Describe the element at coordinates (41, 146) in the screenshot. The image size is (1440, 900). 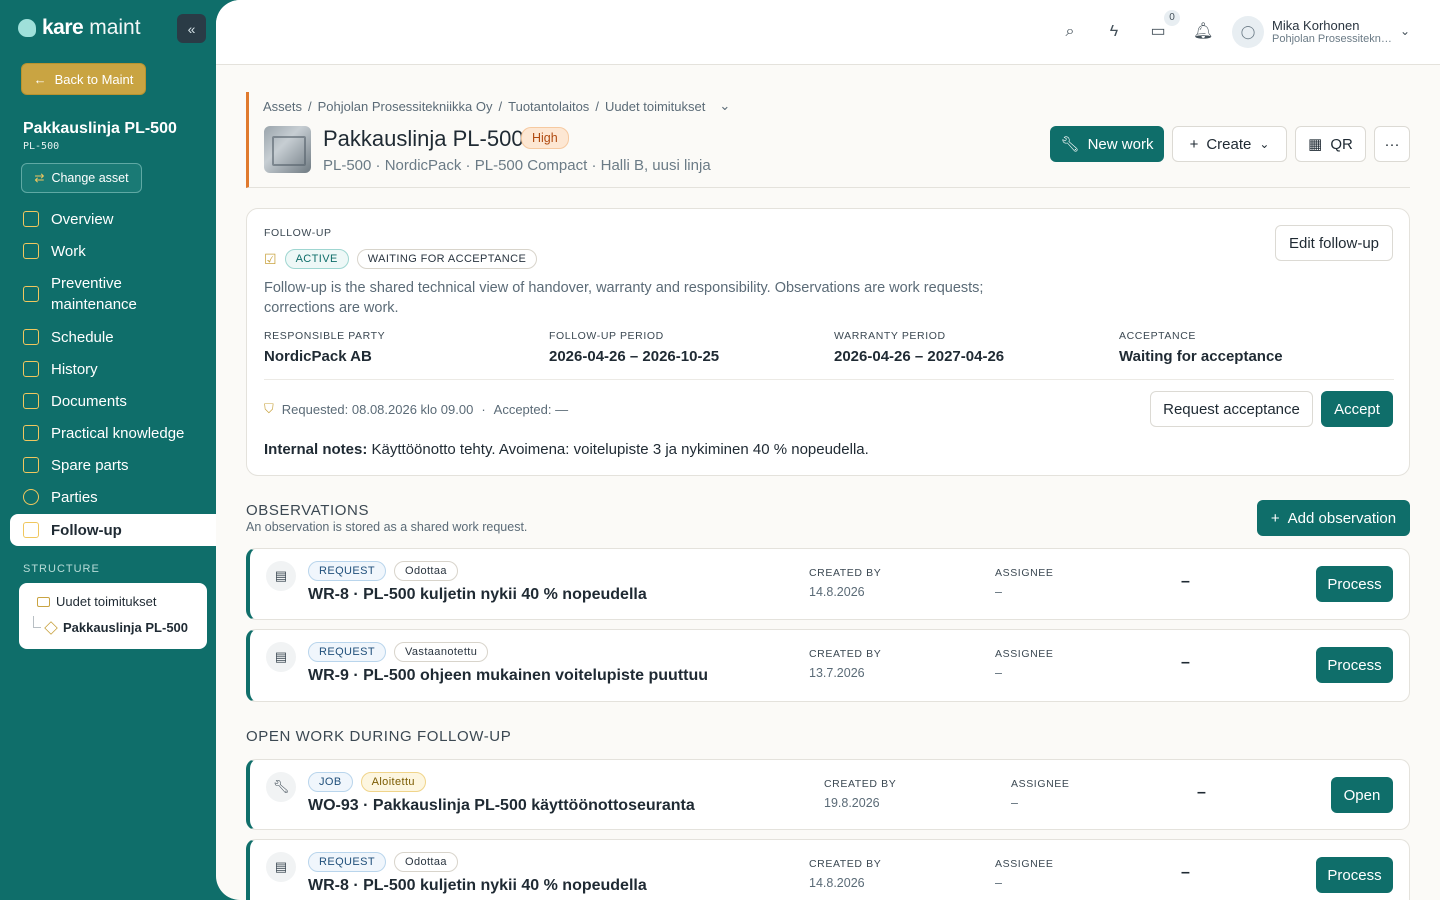
I see `asset-code: PL-500` at that location.